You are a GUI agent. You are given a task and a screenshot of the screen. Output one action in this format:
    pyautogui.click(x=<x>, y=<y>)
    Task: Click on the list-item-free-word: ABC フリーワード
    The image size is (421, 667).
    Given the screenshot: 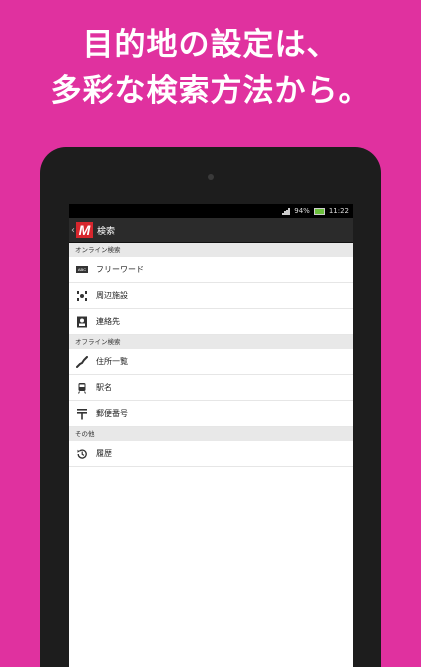 What is the action you would take?
    pyautogui.click(x=211, y=270)
    